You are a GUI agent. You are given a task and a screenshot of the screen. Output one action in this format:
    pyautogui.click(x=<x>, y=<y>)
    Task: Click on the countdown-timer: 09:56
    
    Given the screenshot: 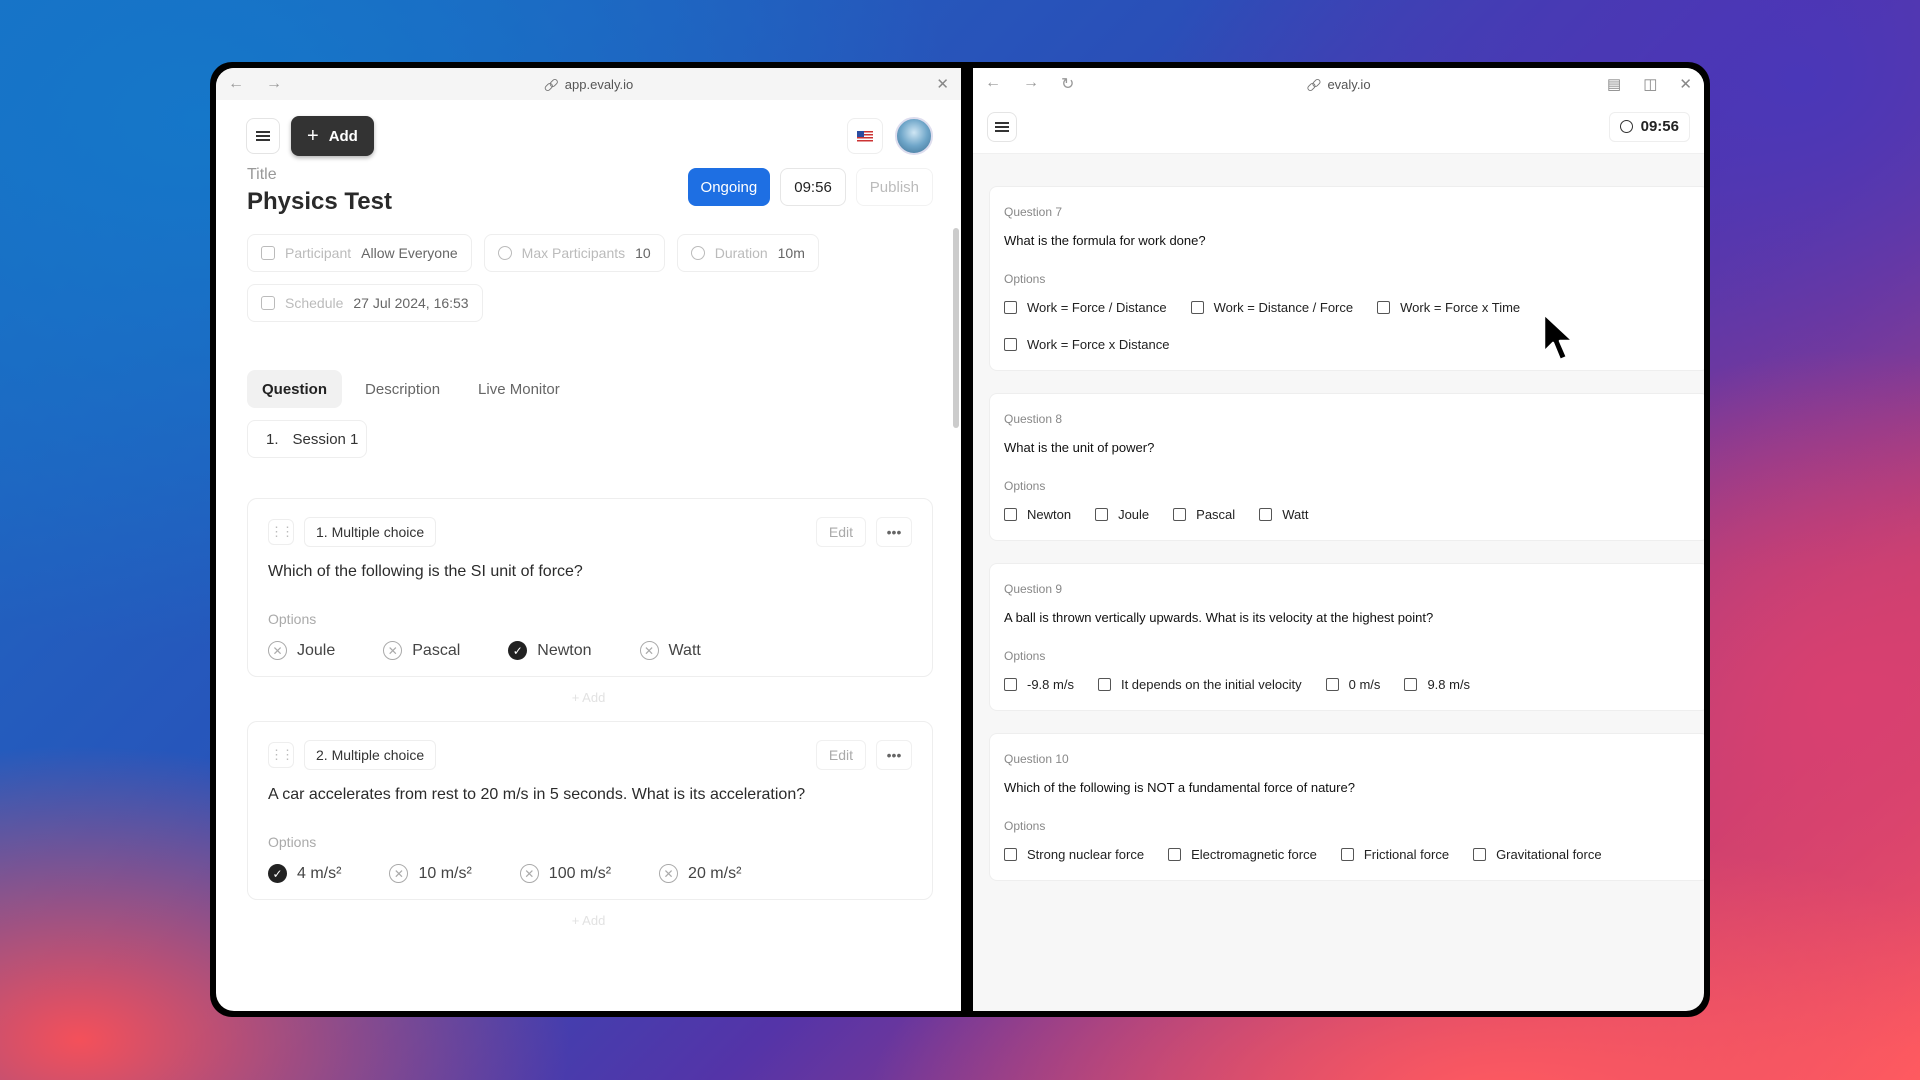 What is the action you would take?
    pyautogui.click(x=1649, y=126)
    